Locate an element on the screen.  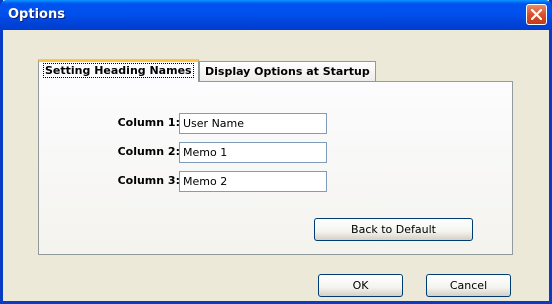
tab-label: Display Options at Startup is located at coordinates (287, 71).